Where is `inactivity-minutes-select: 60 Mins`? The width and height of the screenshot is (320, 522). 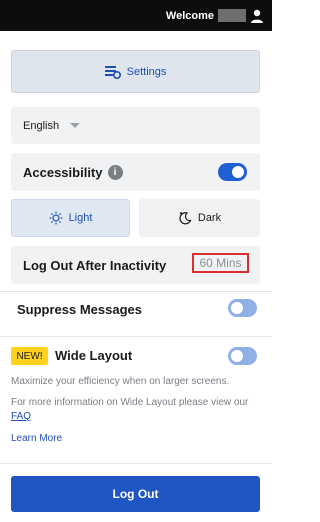 inactivity-minutes-select: 60 Mins is located at coordinates (220, 263).